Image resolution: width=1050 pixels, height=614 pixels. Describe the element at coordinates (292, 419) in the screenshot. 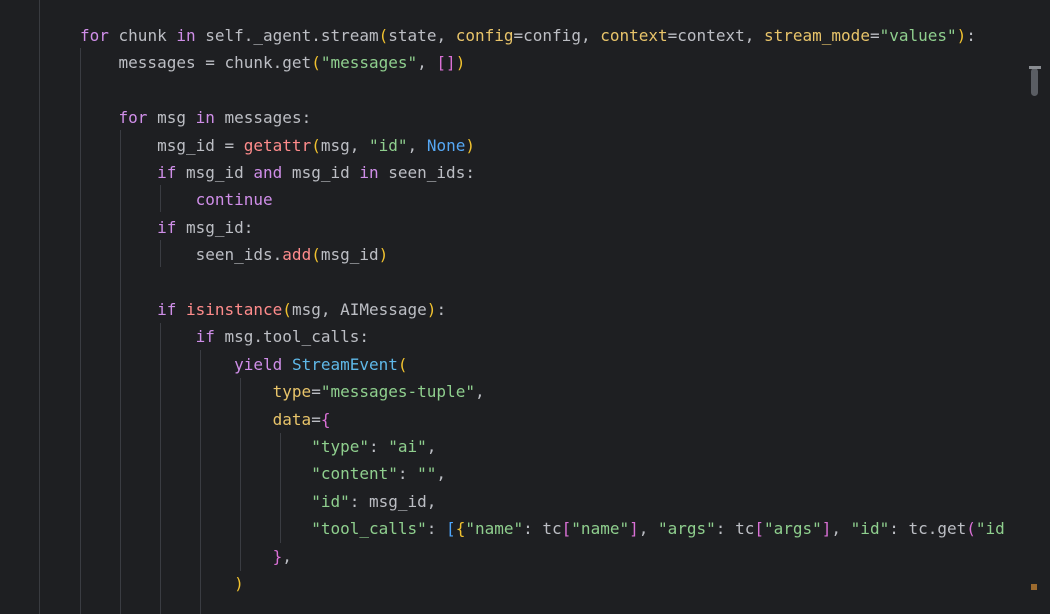

I see `code-token: data` at that location.